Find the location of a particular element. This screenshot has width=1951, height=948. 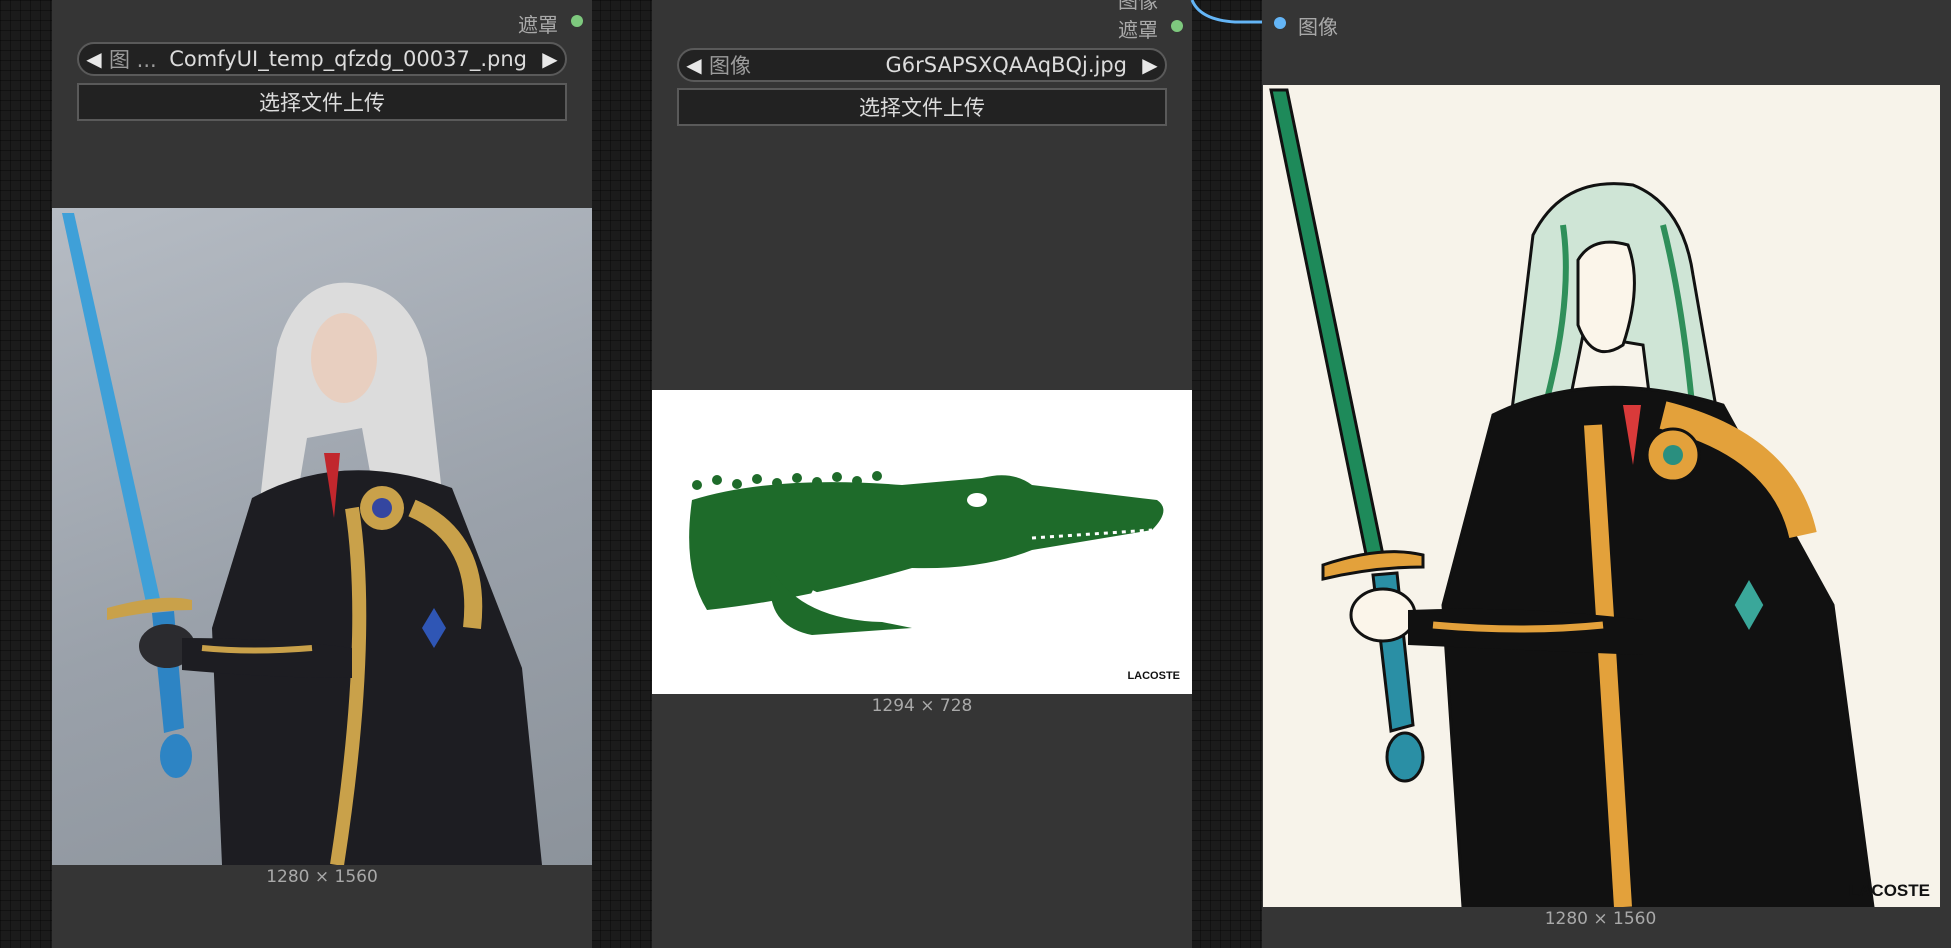

image-filename-combo: ◀ 图像 G6rSAPSXQAAqBQj.jpg ▶ is located at coordinates (922, 65).